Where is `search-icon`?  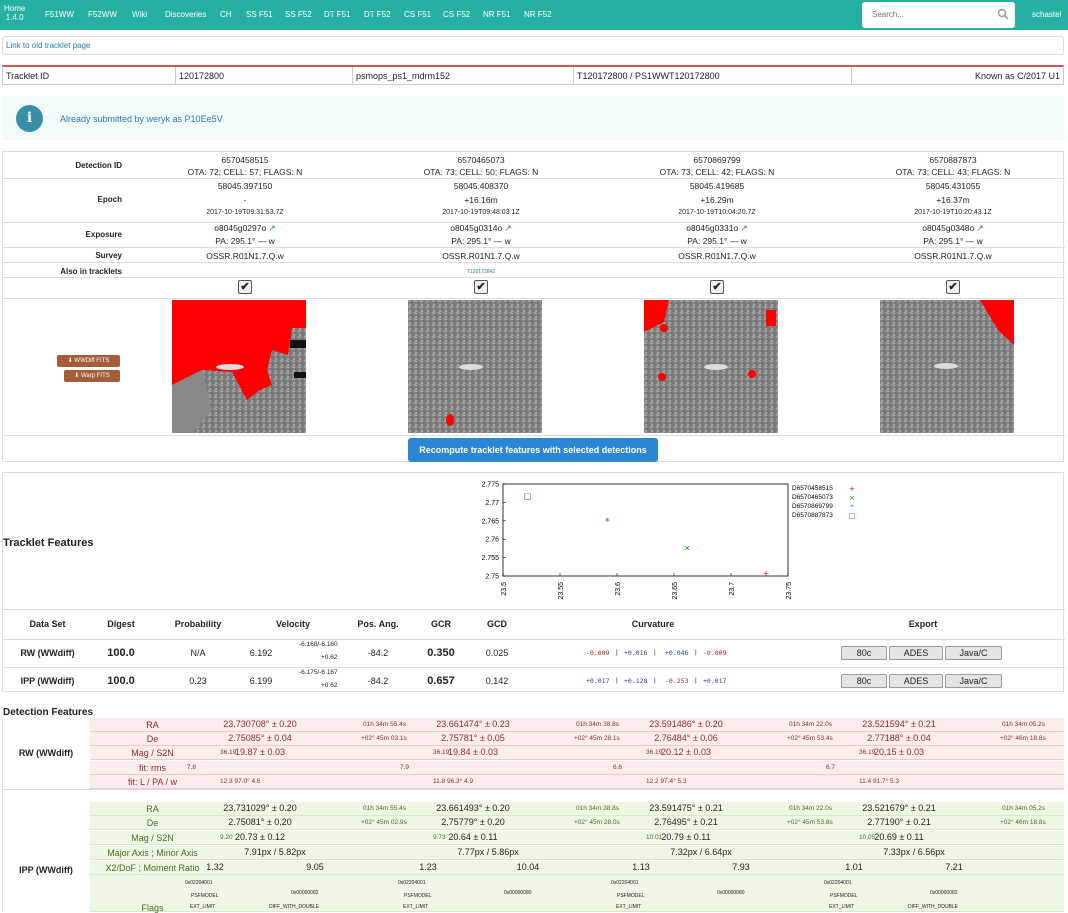
search-icon is located at coordinates (1003, 14).